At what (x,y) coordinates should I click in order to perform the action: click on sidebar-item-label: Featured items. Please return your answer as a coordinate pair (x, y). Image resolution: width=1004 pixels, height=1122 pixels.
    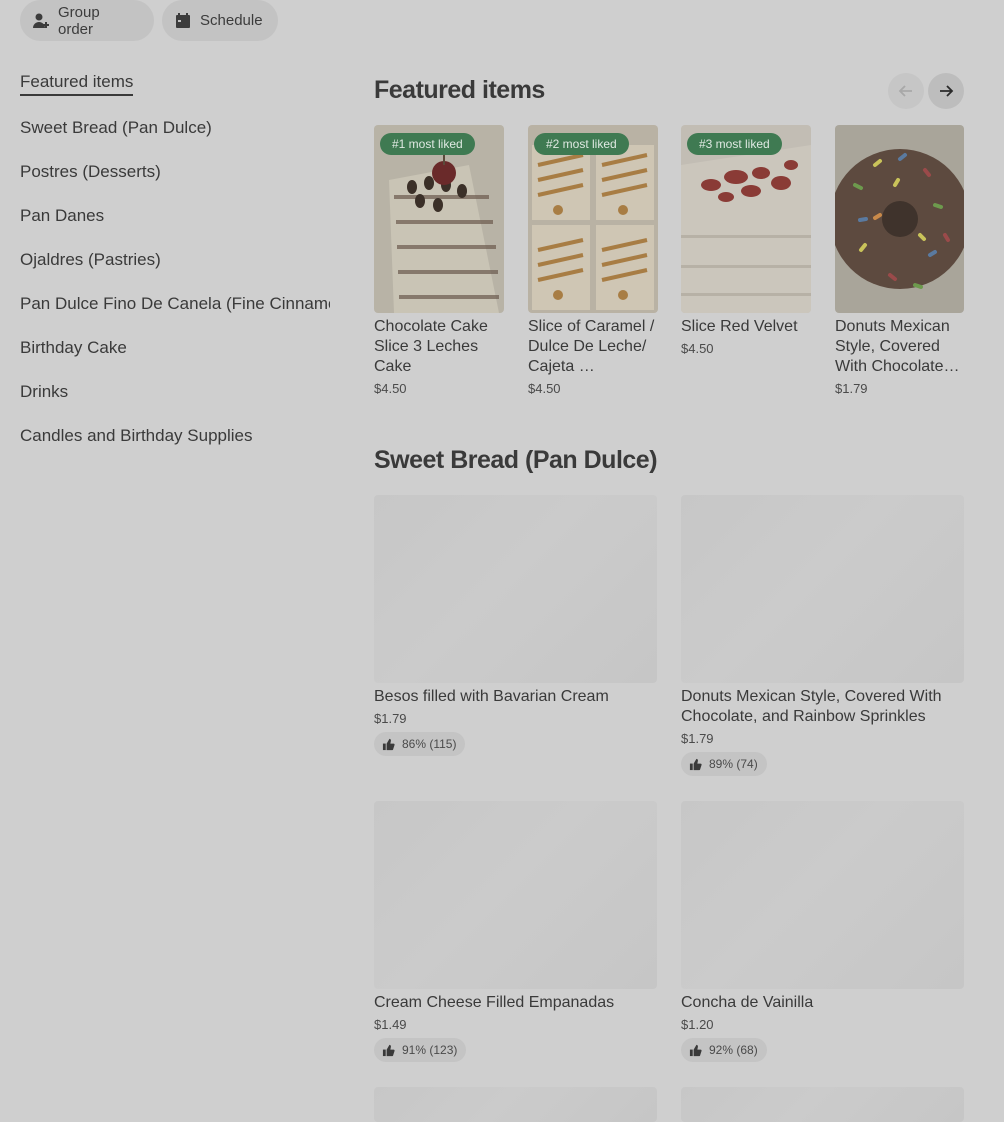
    Looking at the image, I should click on (77, 84).